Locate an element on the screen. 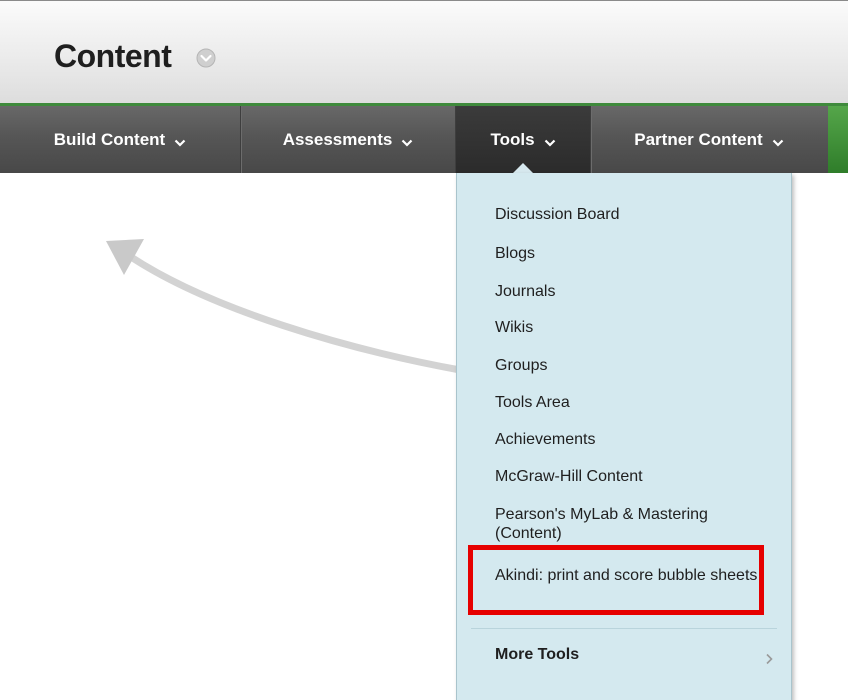 This screenshot has width=848, height=700. more-tools-label: More Tools is located at coordinates (537, 654).